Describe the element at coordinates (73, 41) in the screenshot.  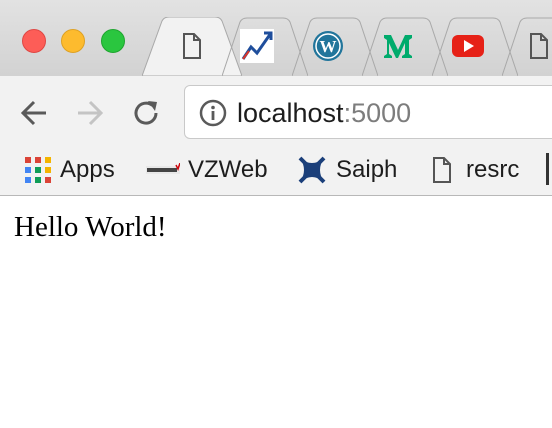
I see `window-minimize-button` at that location.